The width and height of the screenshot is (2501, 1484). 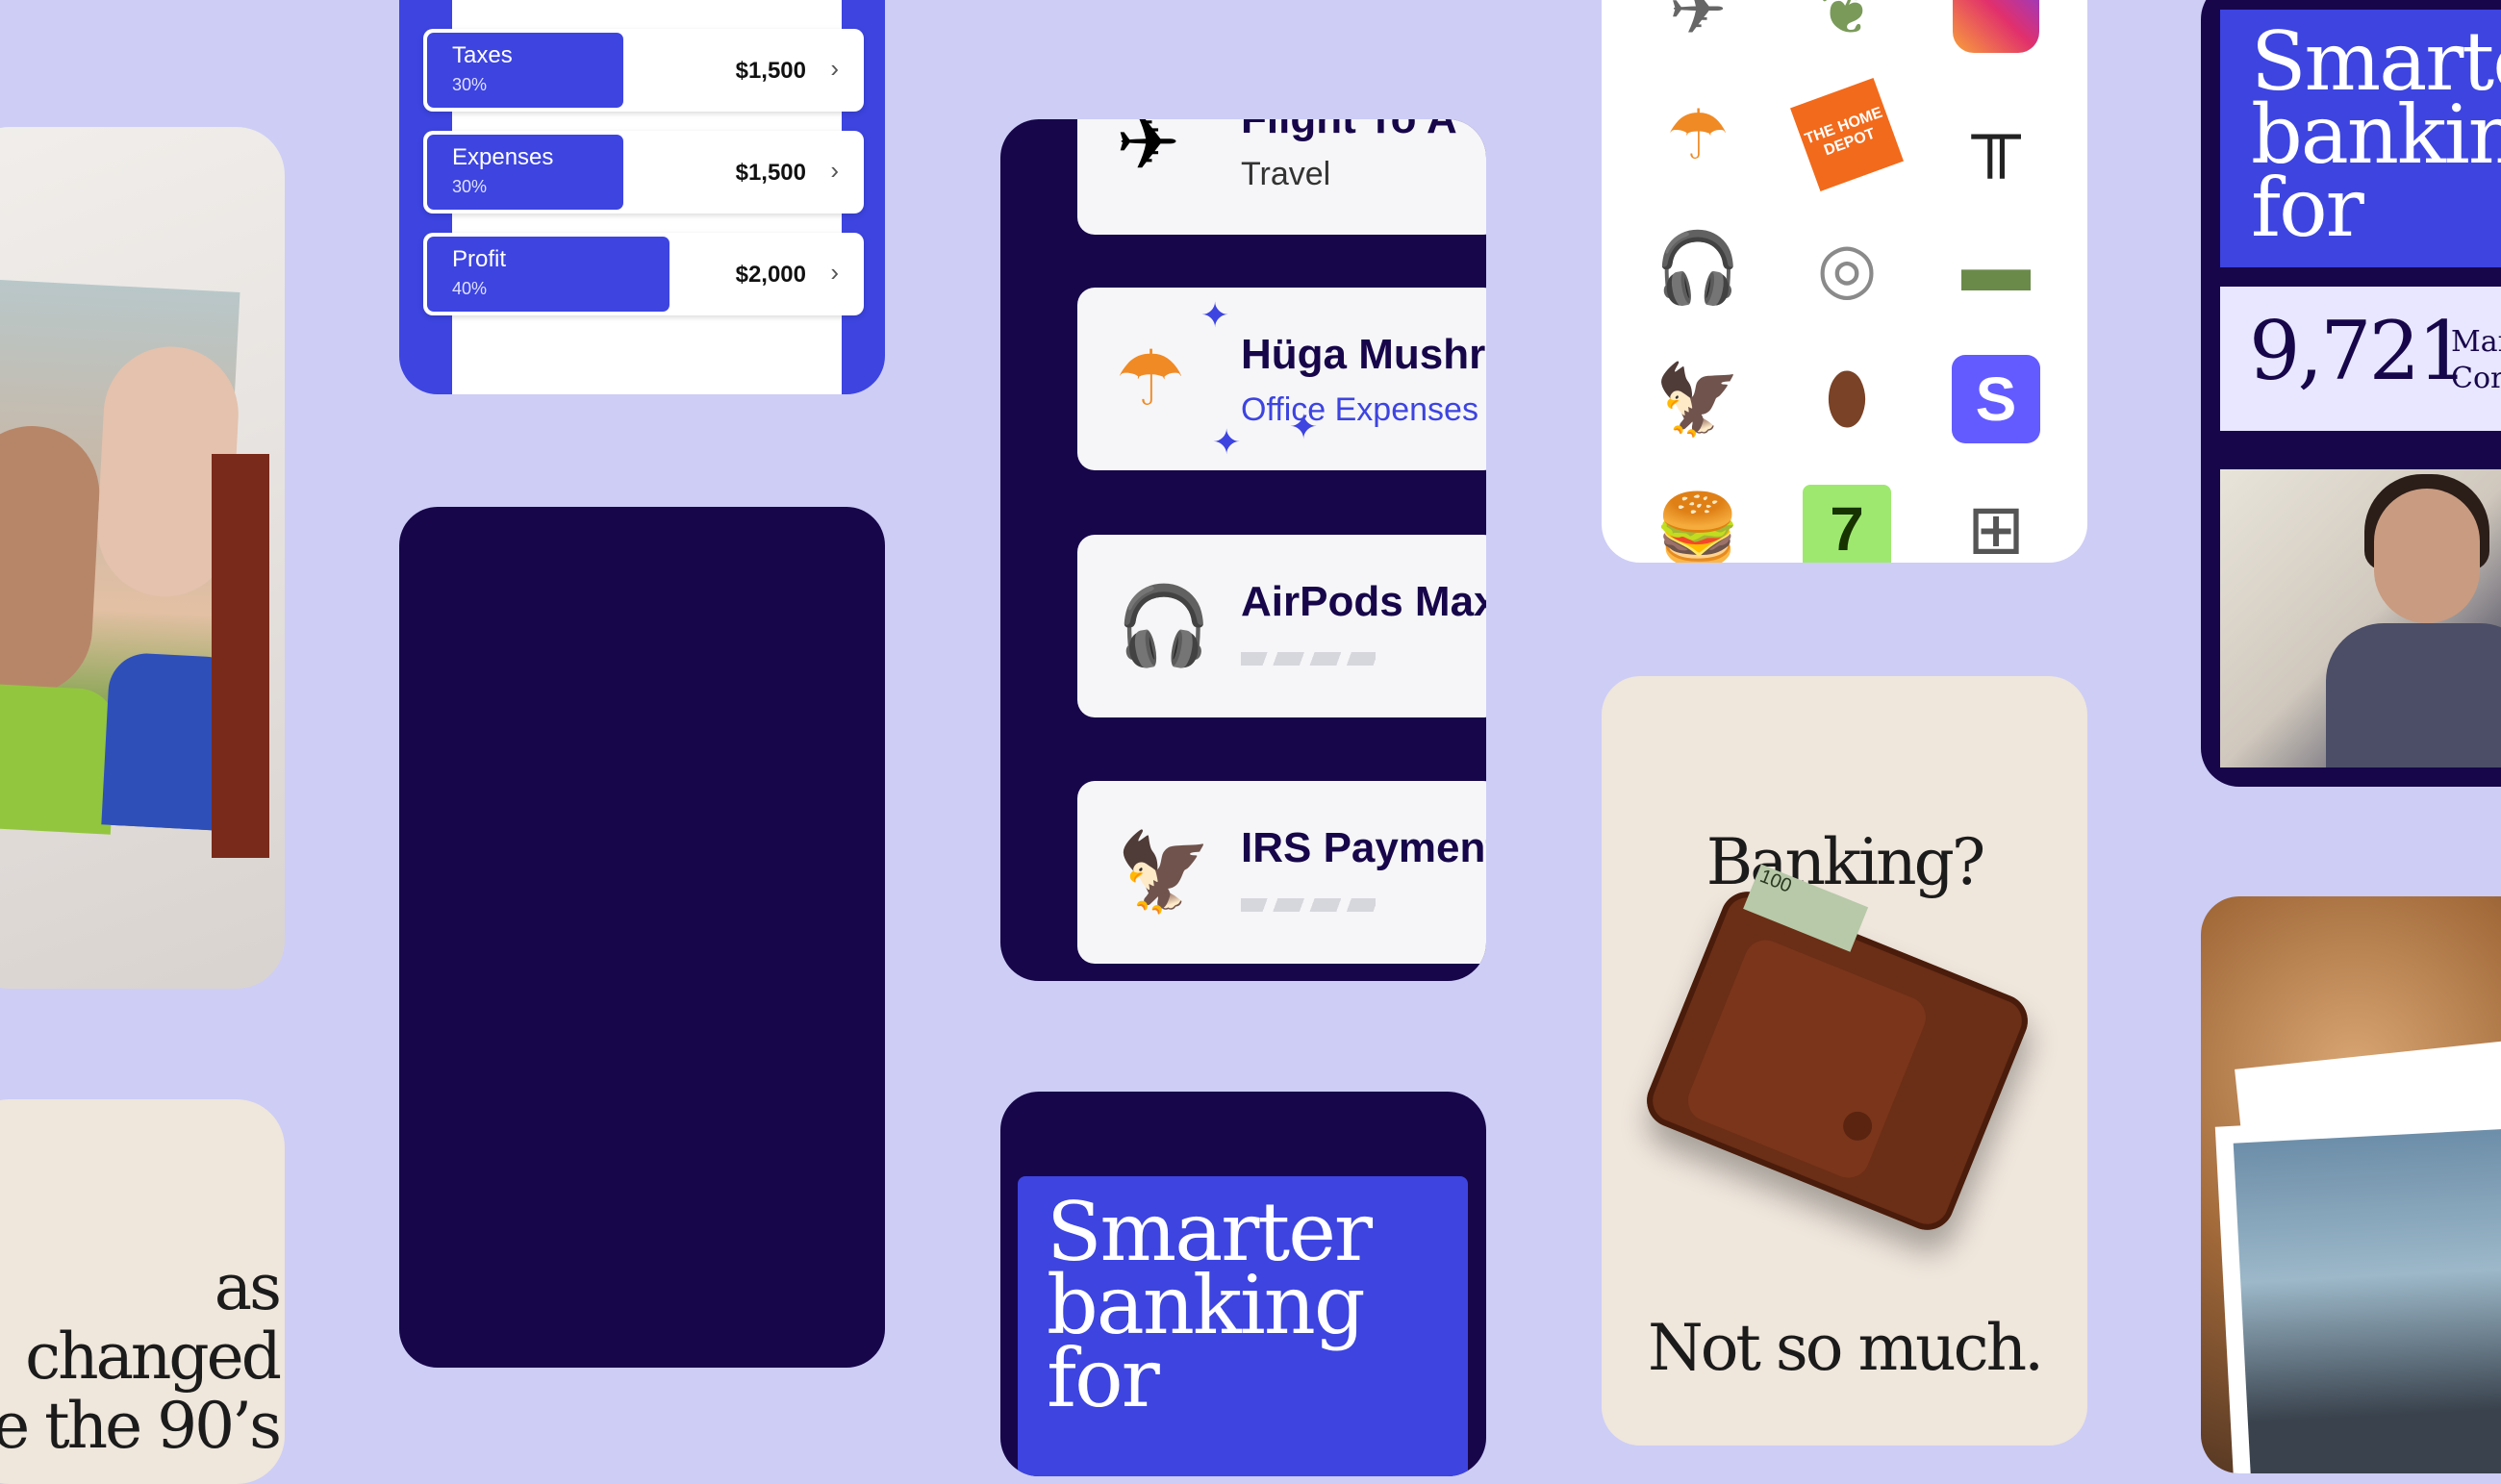 I want to click on wallet-flap, so click(x=1807, y=1059).